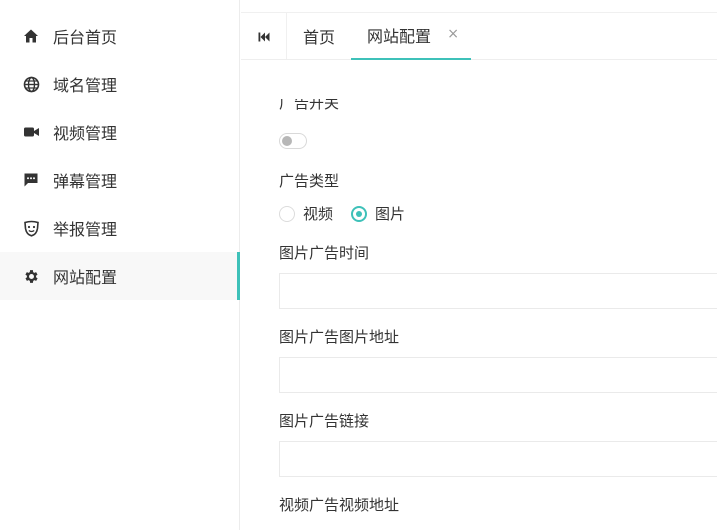 The height and width of the screenshot is (530, 717). What do you see at coordinates (85, 37) in the screenshot?
I see `sidebar-item-label: 后台首页` at bounding box center [85, 37].